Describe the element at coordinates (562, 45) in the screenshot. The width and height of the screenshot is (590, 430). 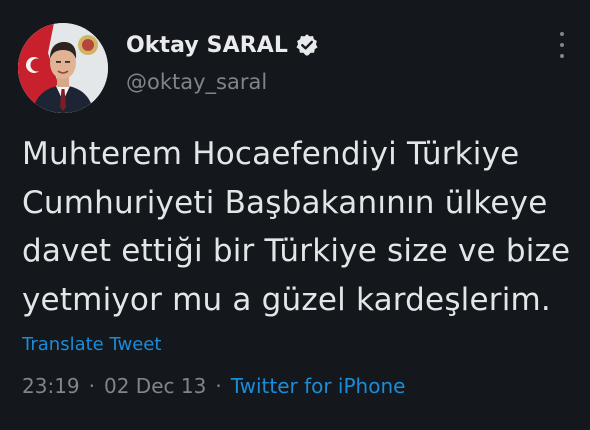
I see `more-dots-icon` at that location.